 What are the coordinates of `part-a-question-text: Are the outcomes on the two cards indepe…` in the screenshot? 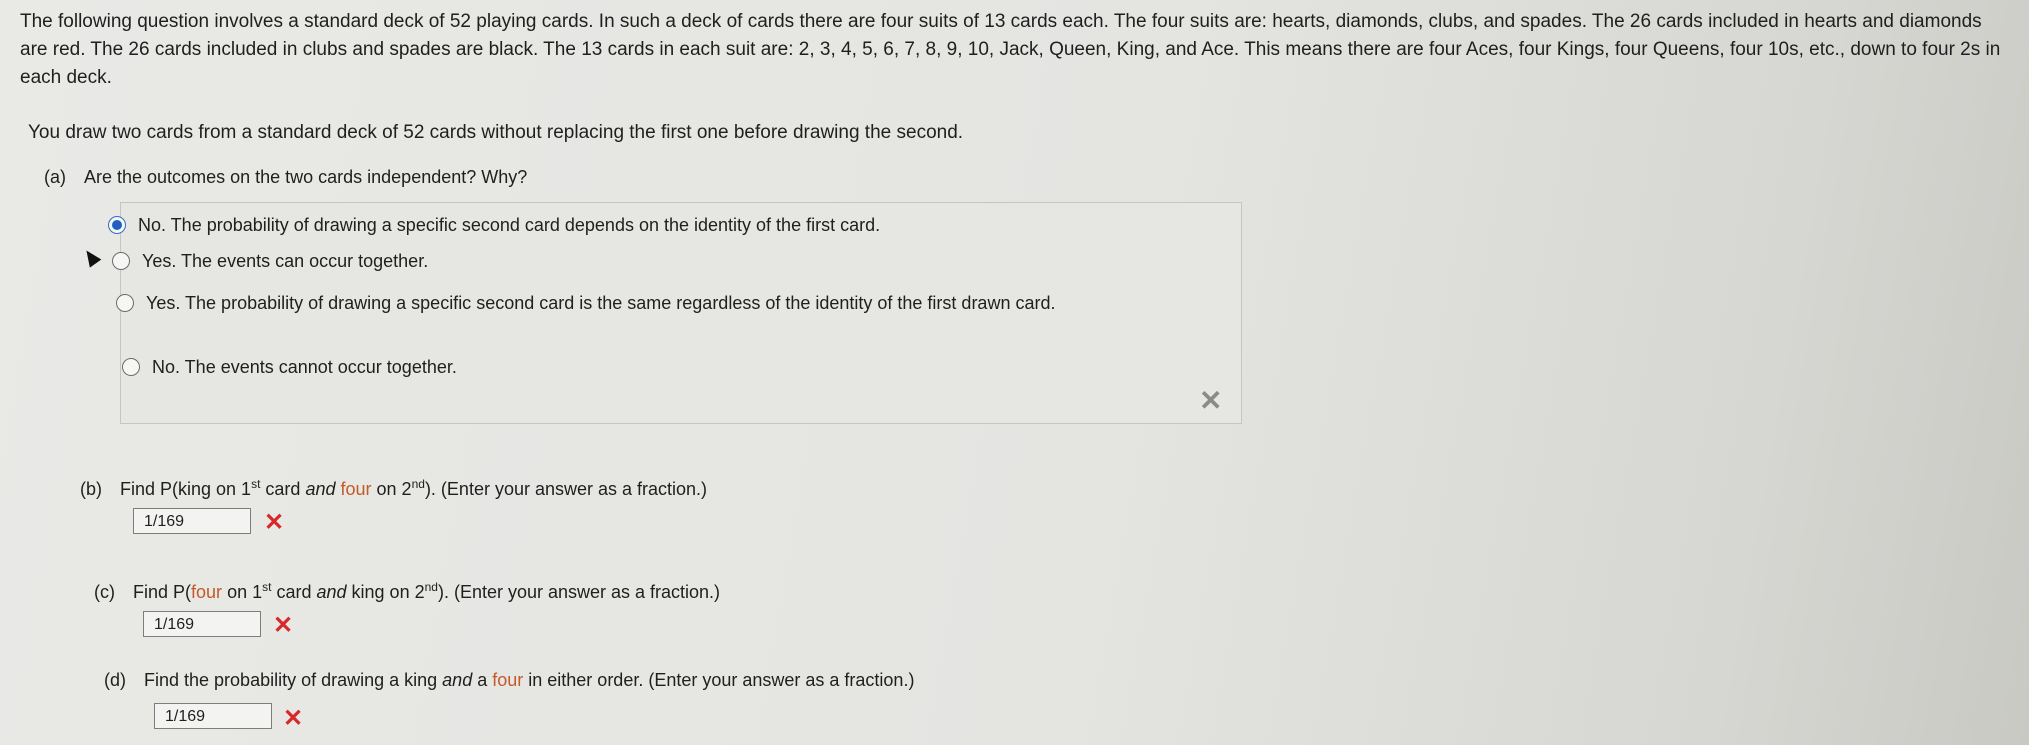 It's located at (306, 177).